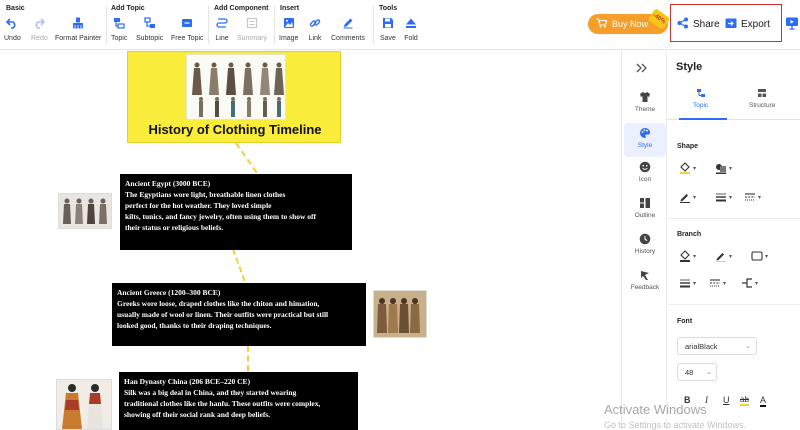 The image size is (800, 430). What do you see at coordinates (715, 283) in the screenshot?
I see `line-dash-icon` at bounding box center [715, 283].